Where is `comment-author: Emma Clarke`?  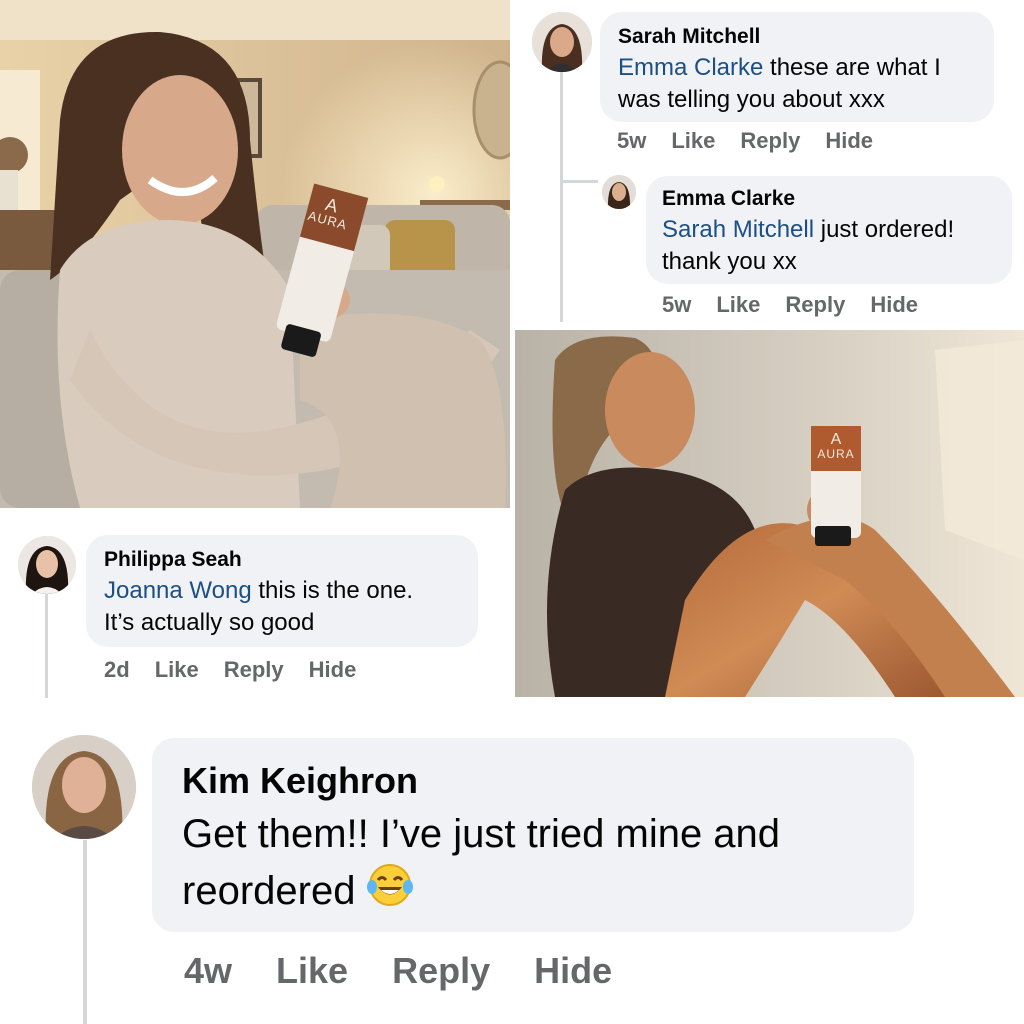
comment-author: Emma Clarke is located at coordinates (829, 199).